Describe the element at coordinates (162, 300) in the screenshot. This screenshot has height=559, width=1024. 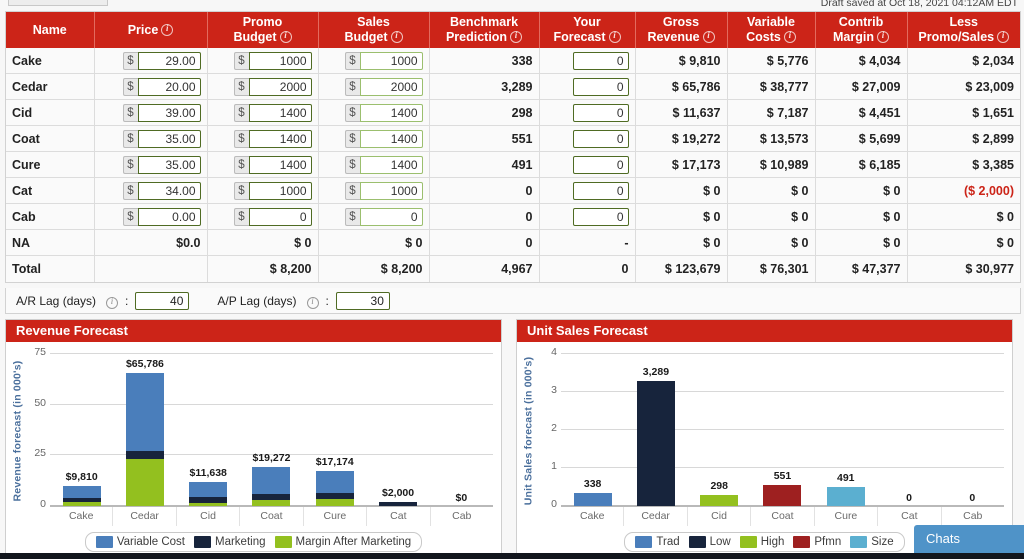
I see `ar-lag-input: 40` at that location.